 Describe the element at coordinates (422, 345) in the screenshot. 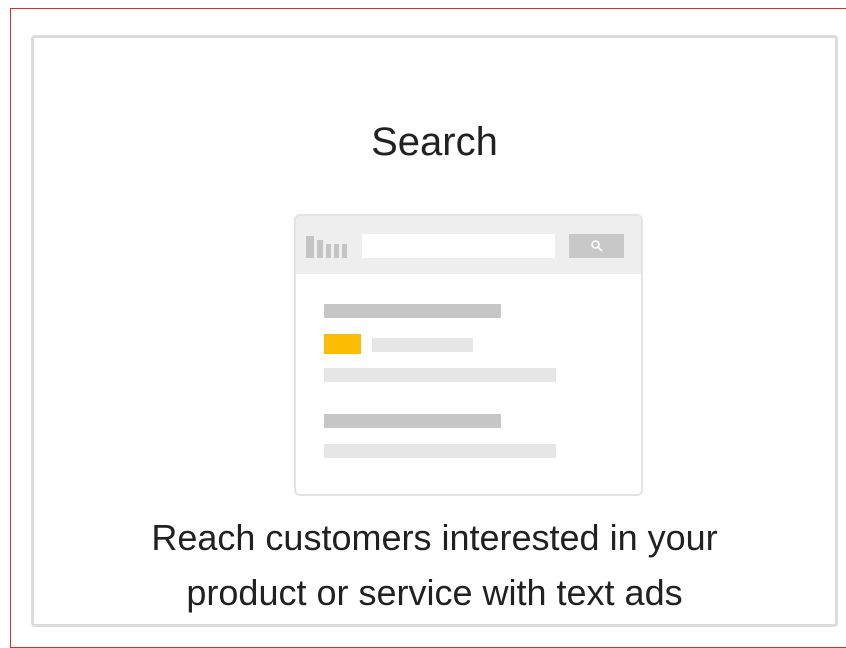

I see `result-url-line` at that location.